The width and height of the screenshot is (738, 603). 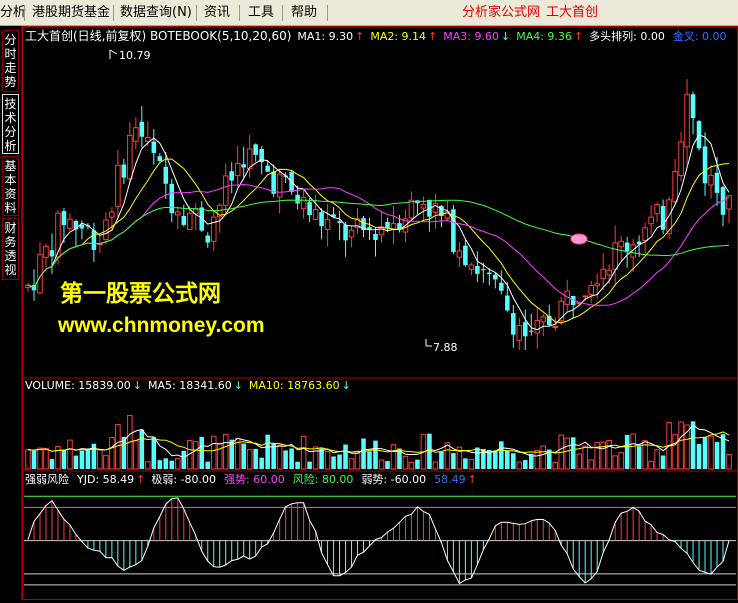 What do you see at coordinates (161, 325) in the screenshot?
I see `watermark-url: www.chnmoney.com` at bounding box center [161, 325].